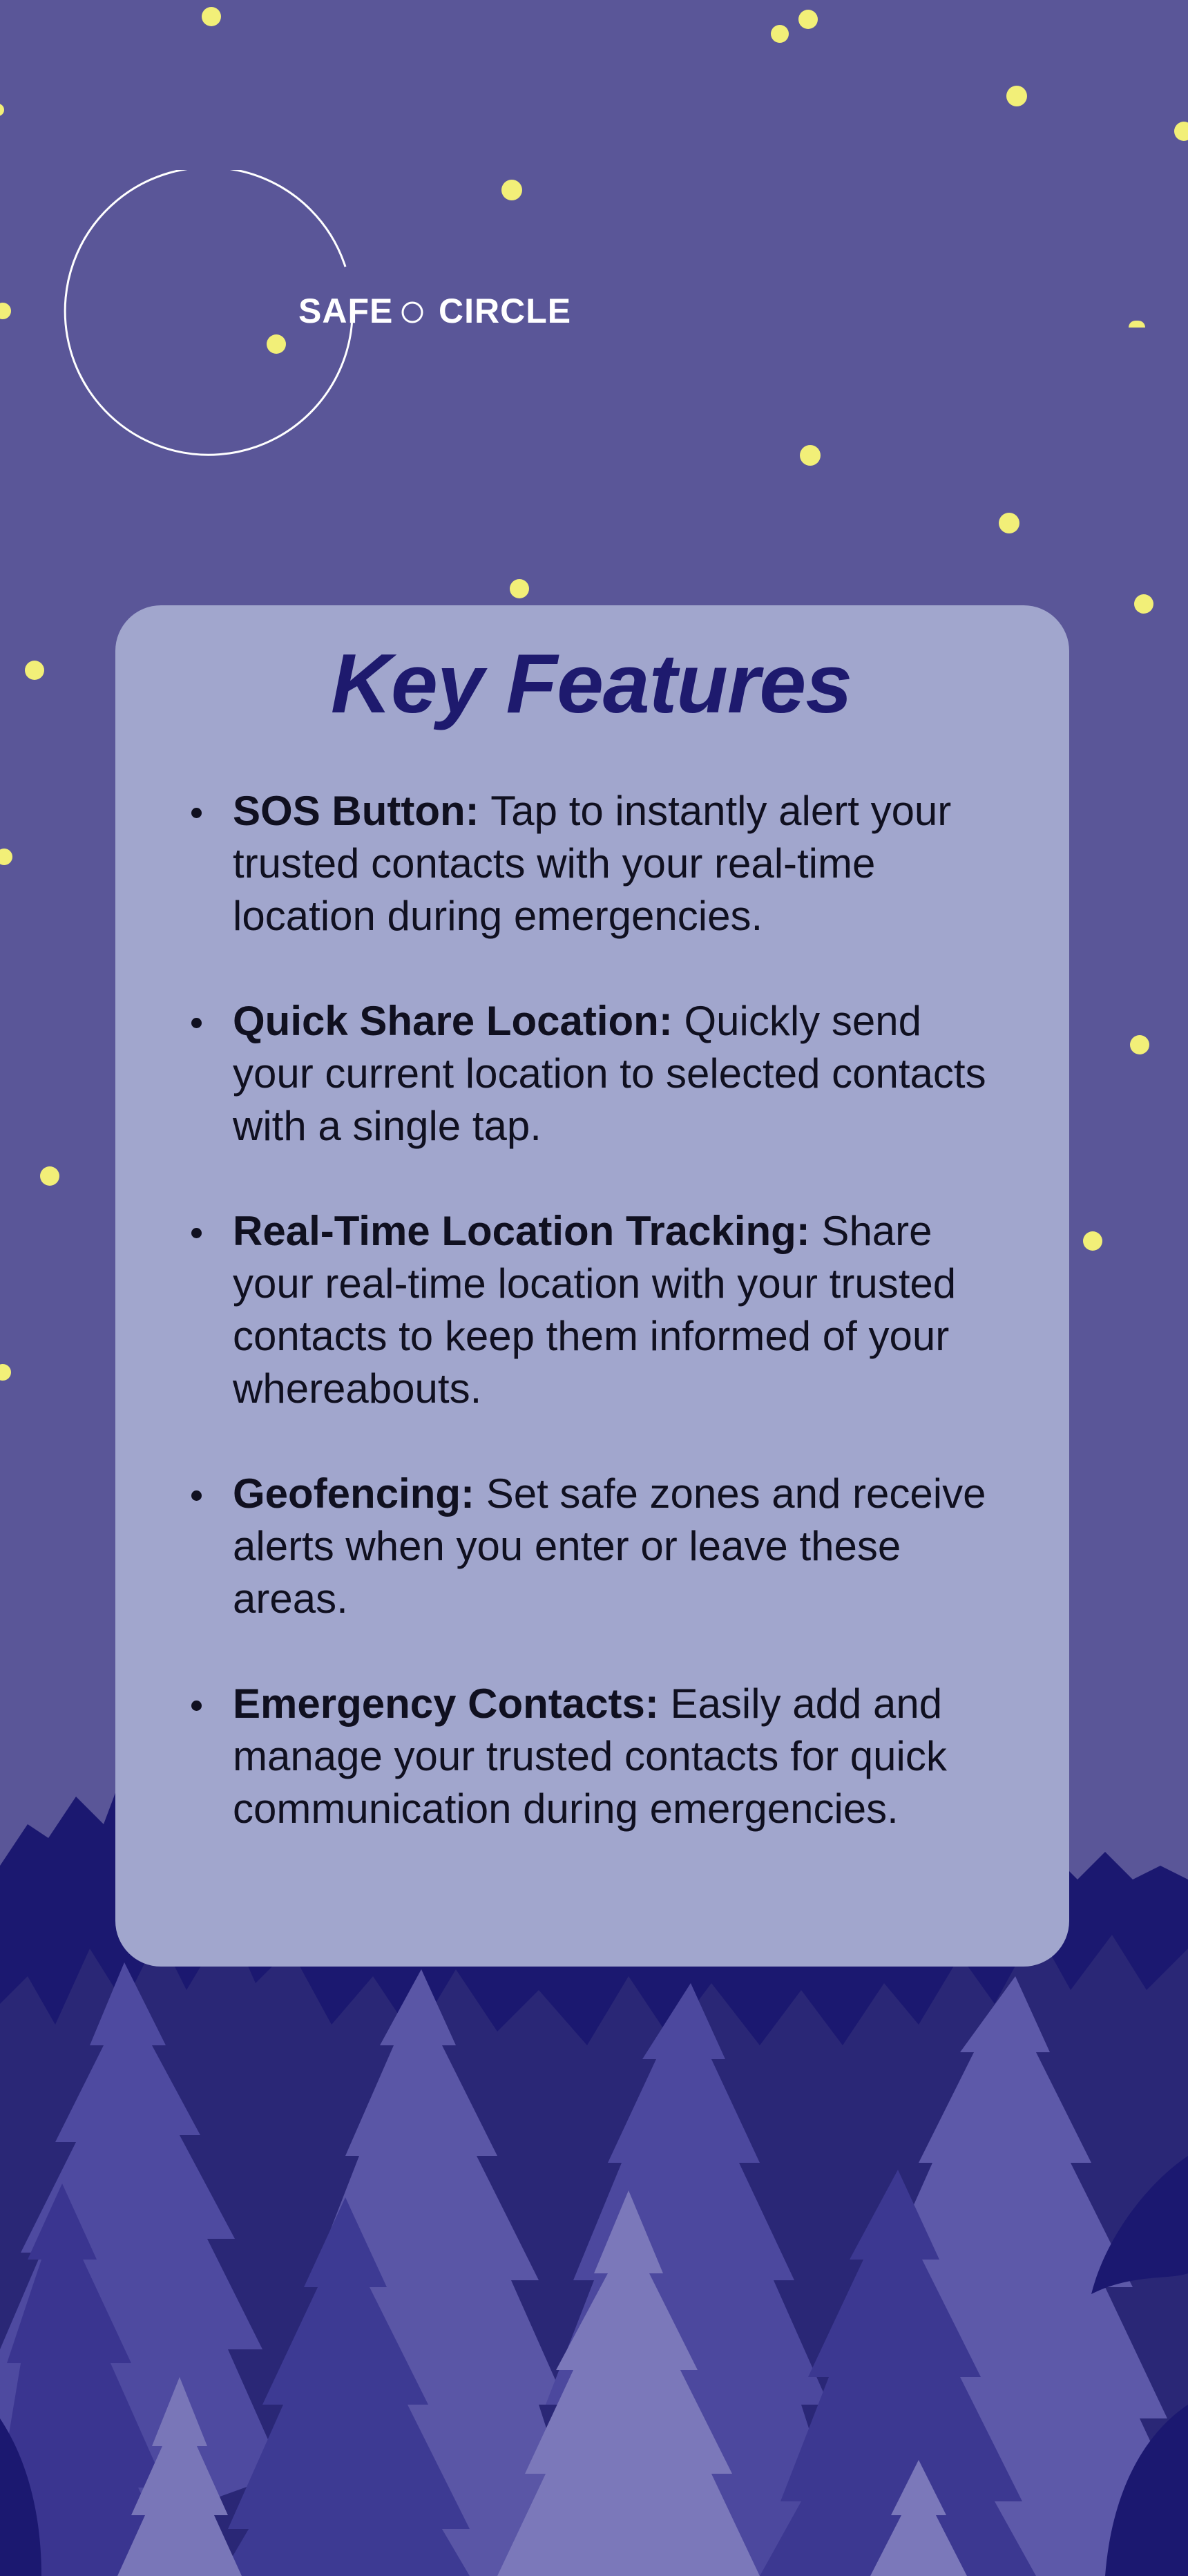 The width and height of the screenshot is (1188, 2576). What do you see at coordinates (362, 811) in the screenshot?
I see `feature-name: SOS Button:` at bounding box center [362, 811].